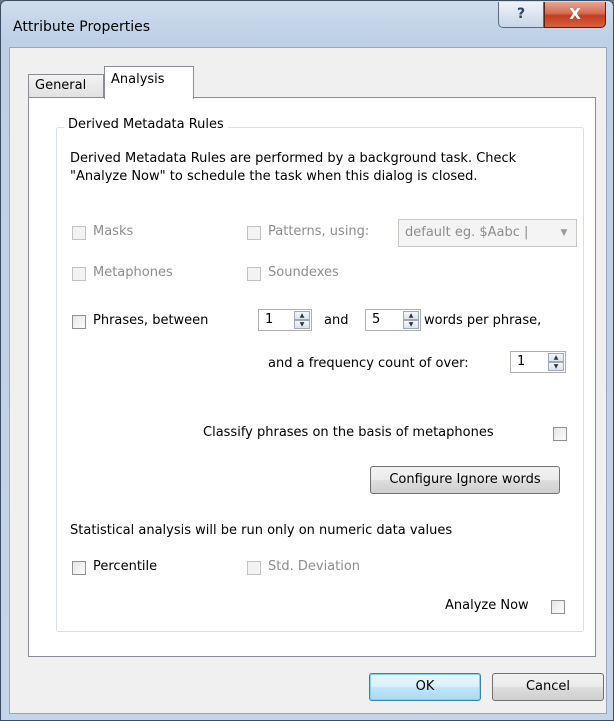 This screenshot has width=614, height=721. I want to click on ok-button: OK, so click(425, 687).